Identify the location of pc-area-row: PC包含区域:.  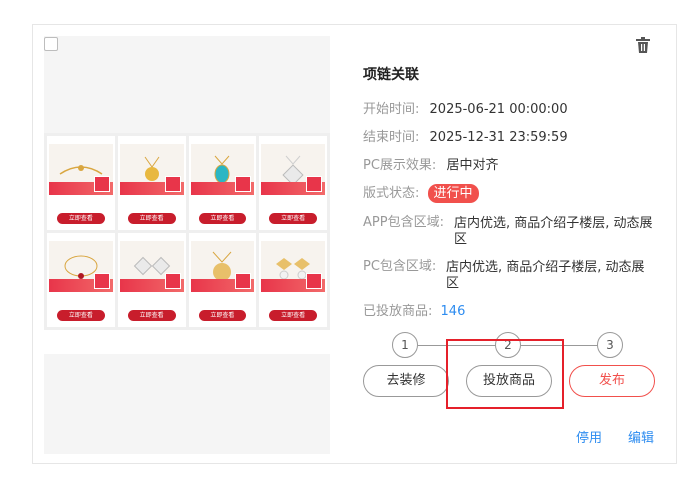
(399, 267).